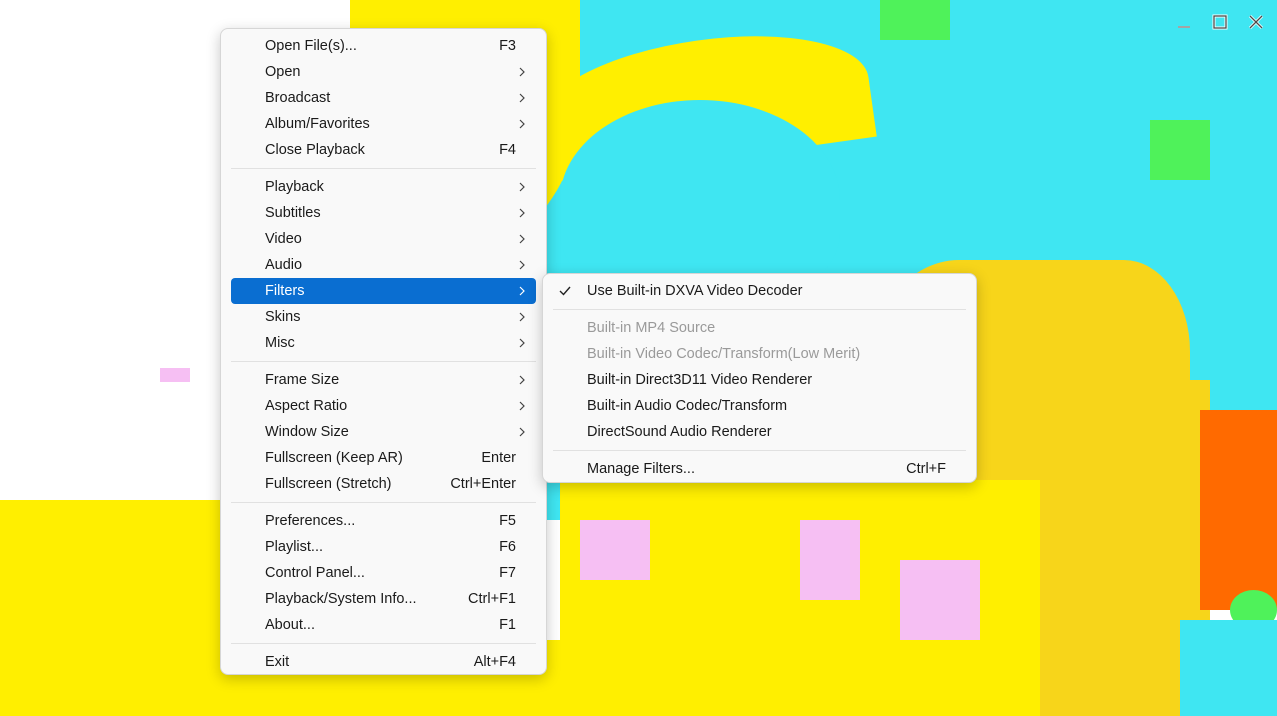 The height and width of the screenshot is (716, 1277). Describe the element at coordinates (926, 469) in the screenshot. I see `menu-item-shortcut: Ctrl+F` at that location.